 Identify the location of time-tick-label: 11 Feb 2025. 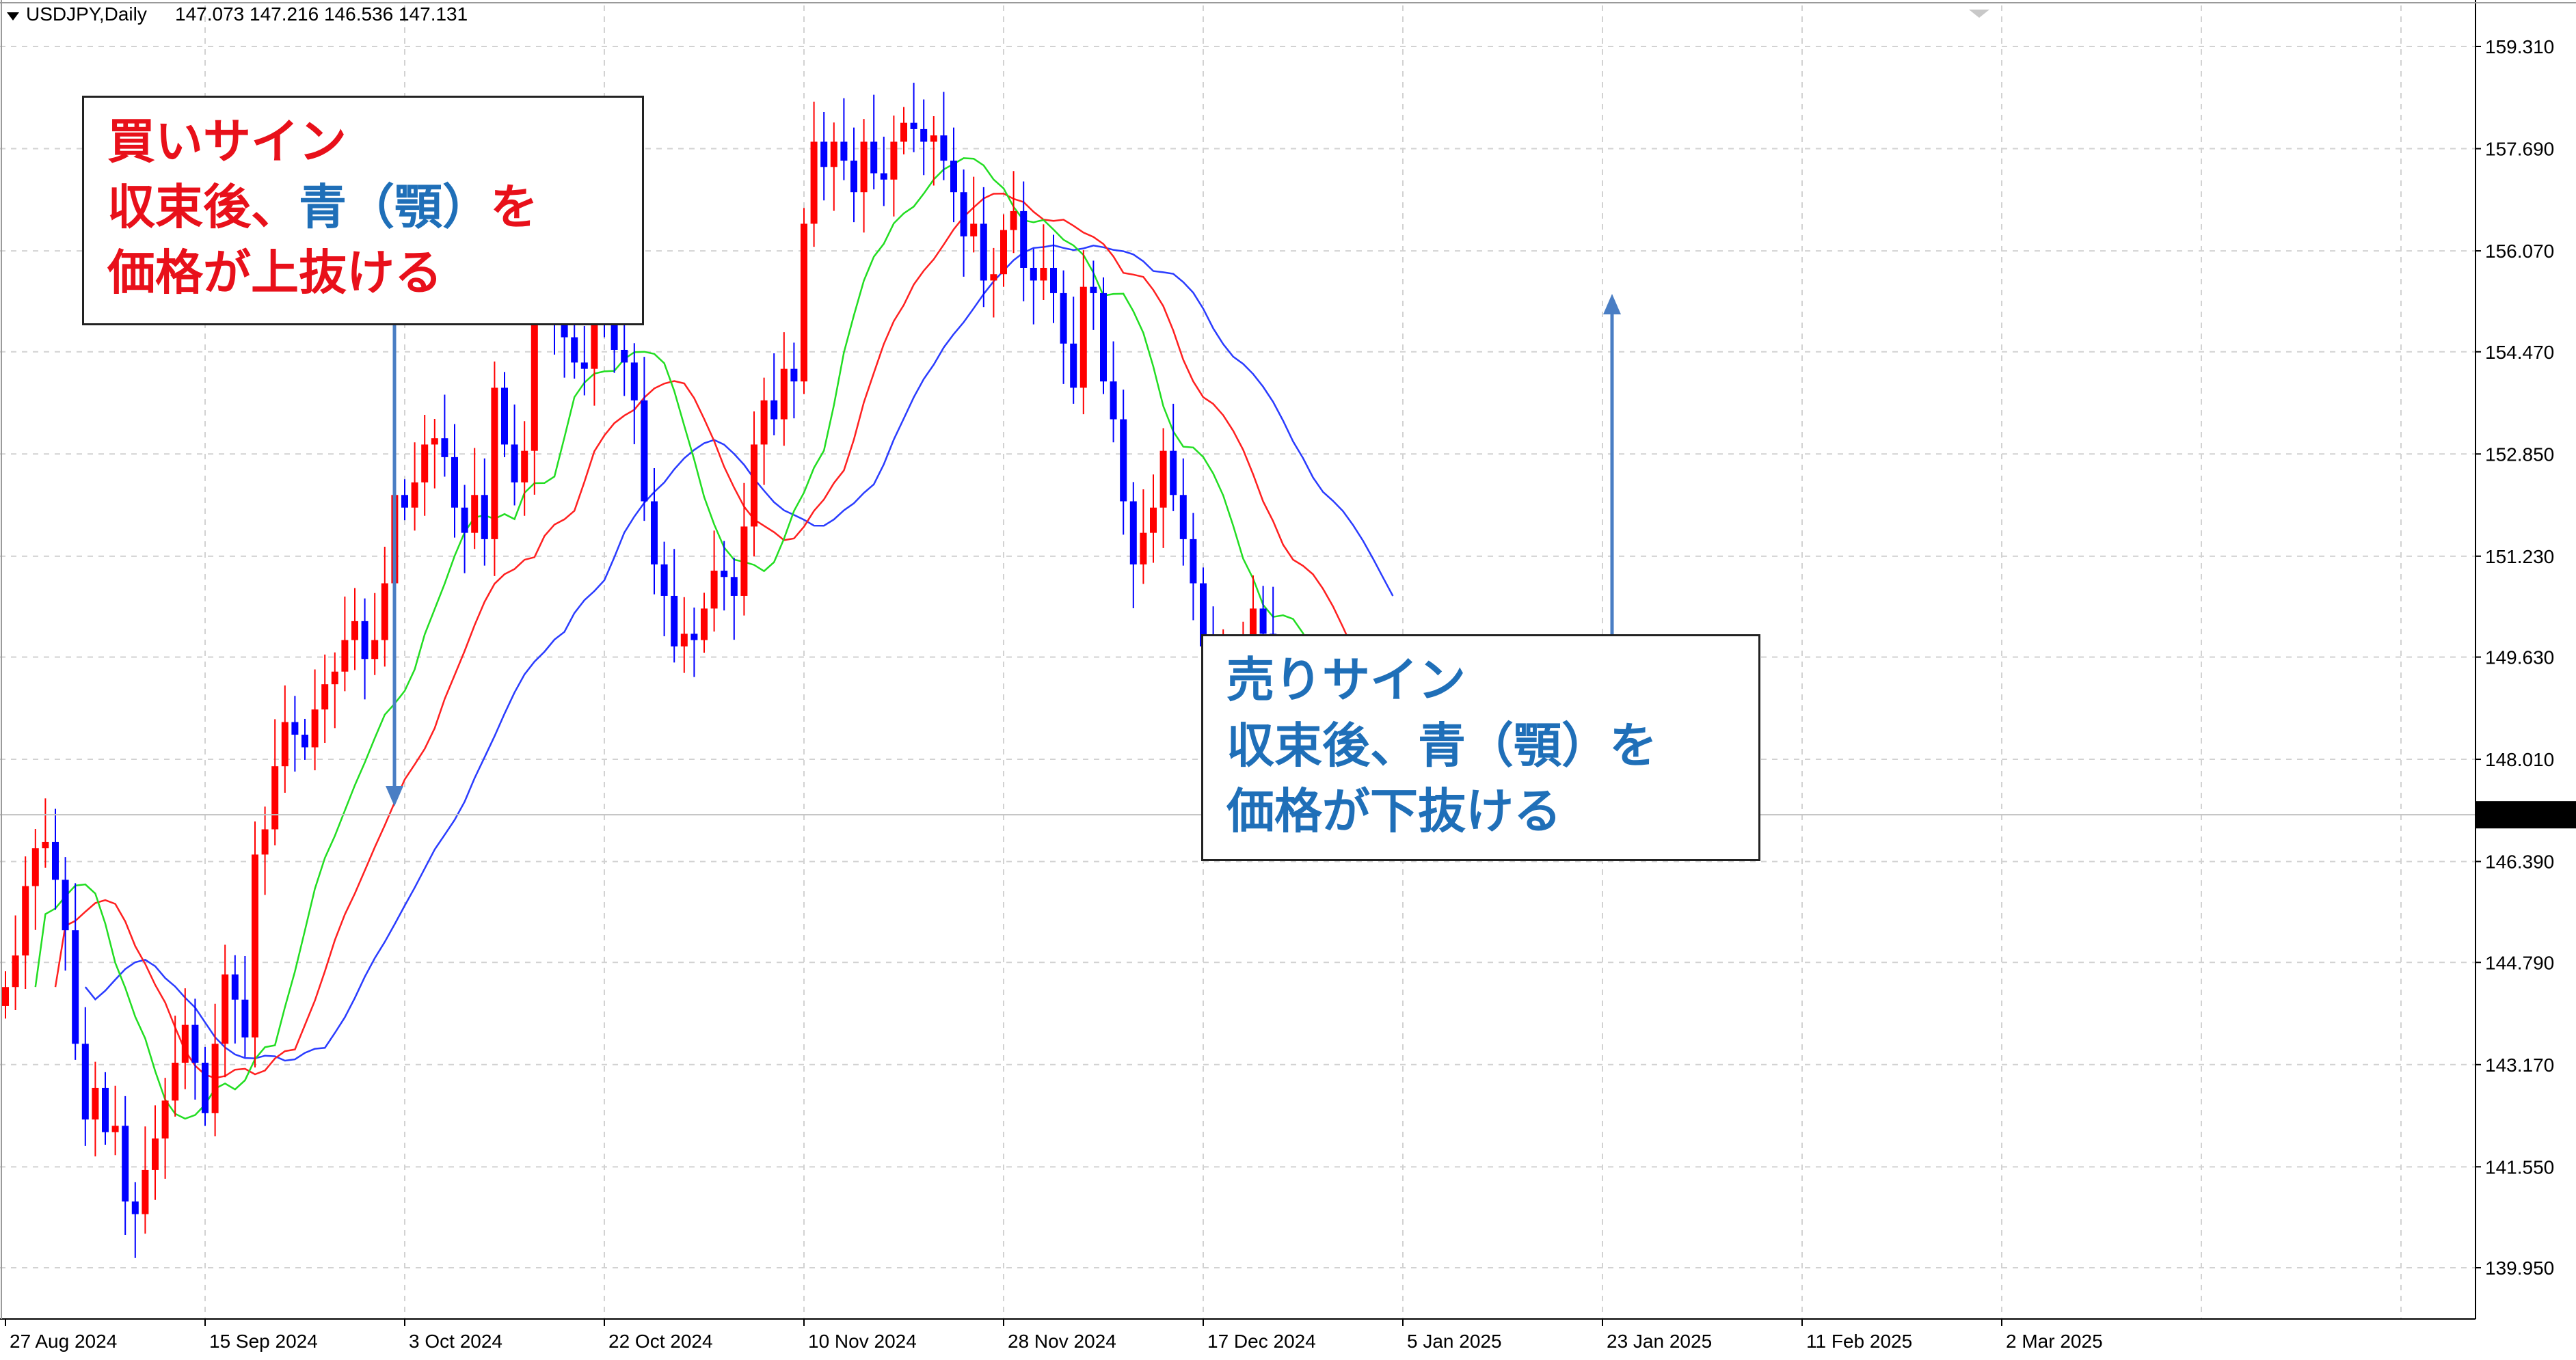
(1859, 1341).